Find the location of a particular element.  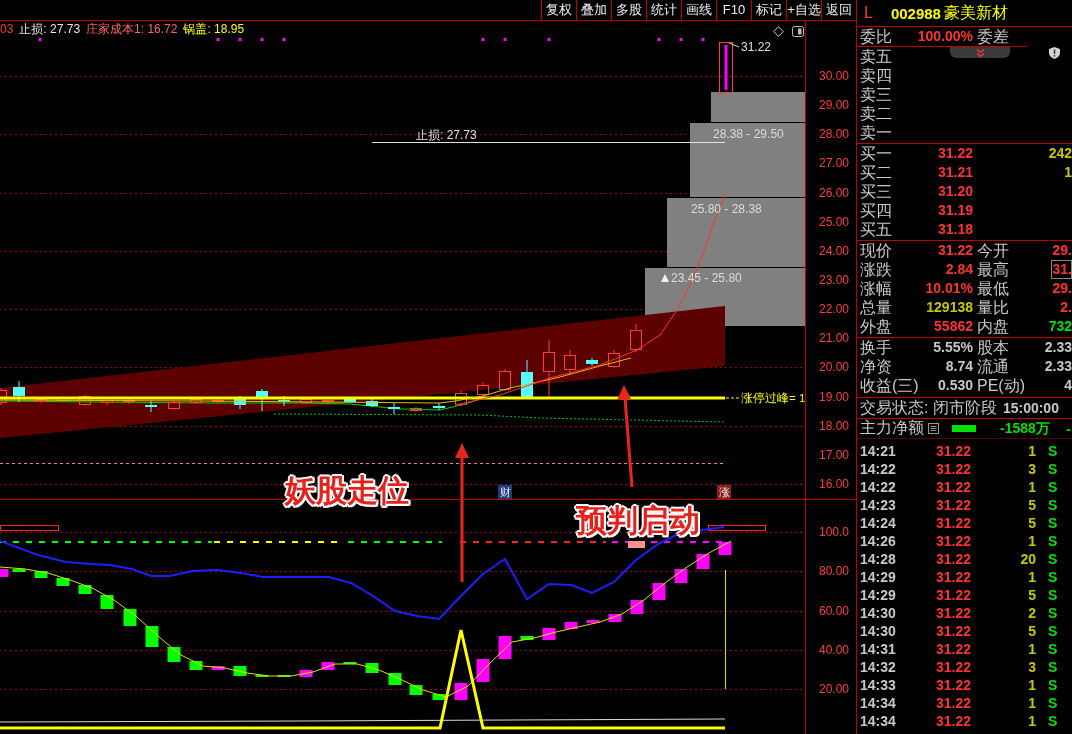

tick-time: 14:22 is located at coordinates (878, 469).